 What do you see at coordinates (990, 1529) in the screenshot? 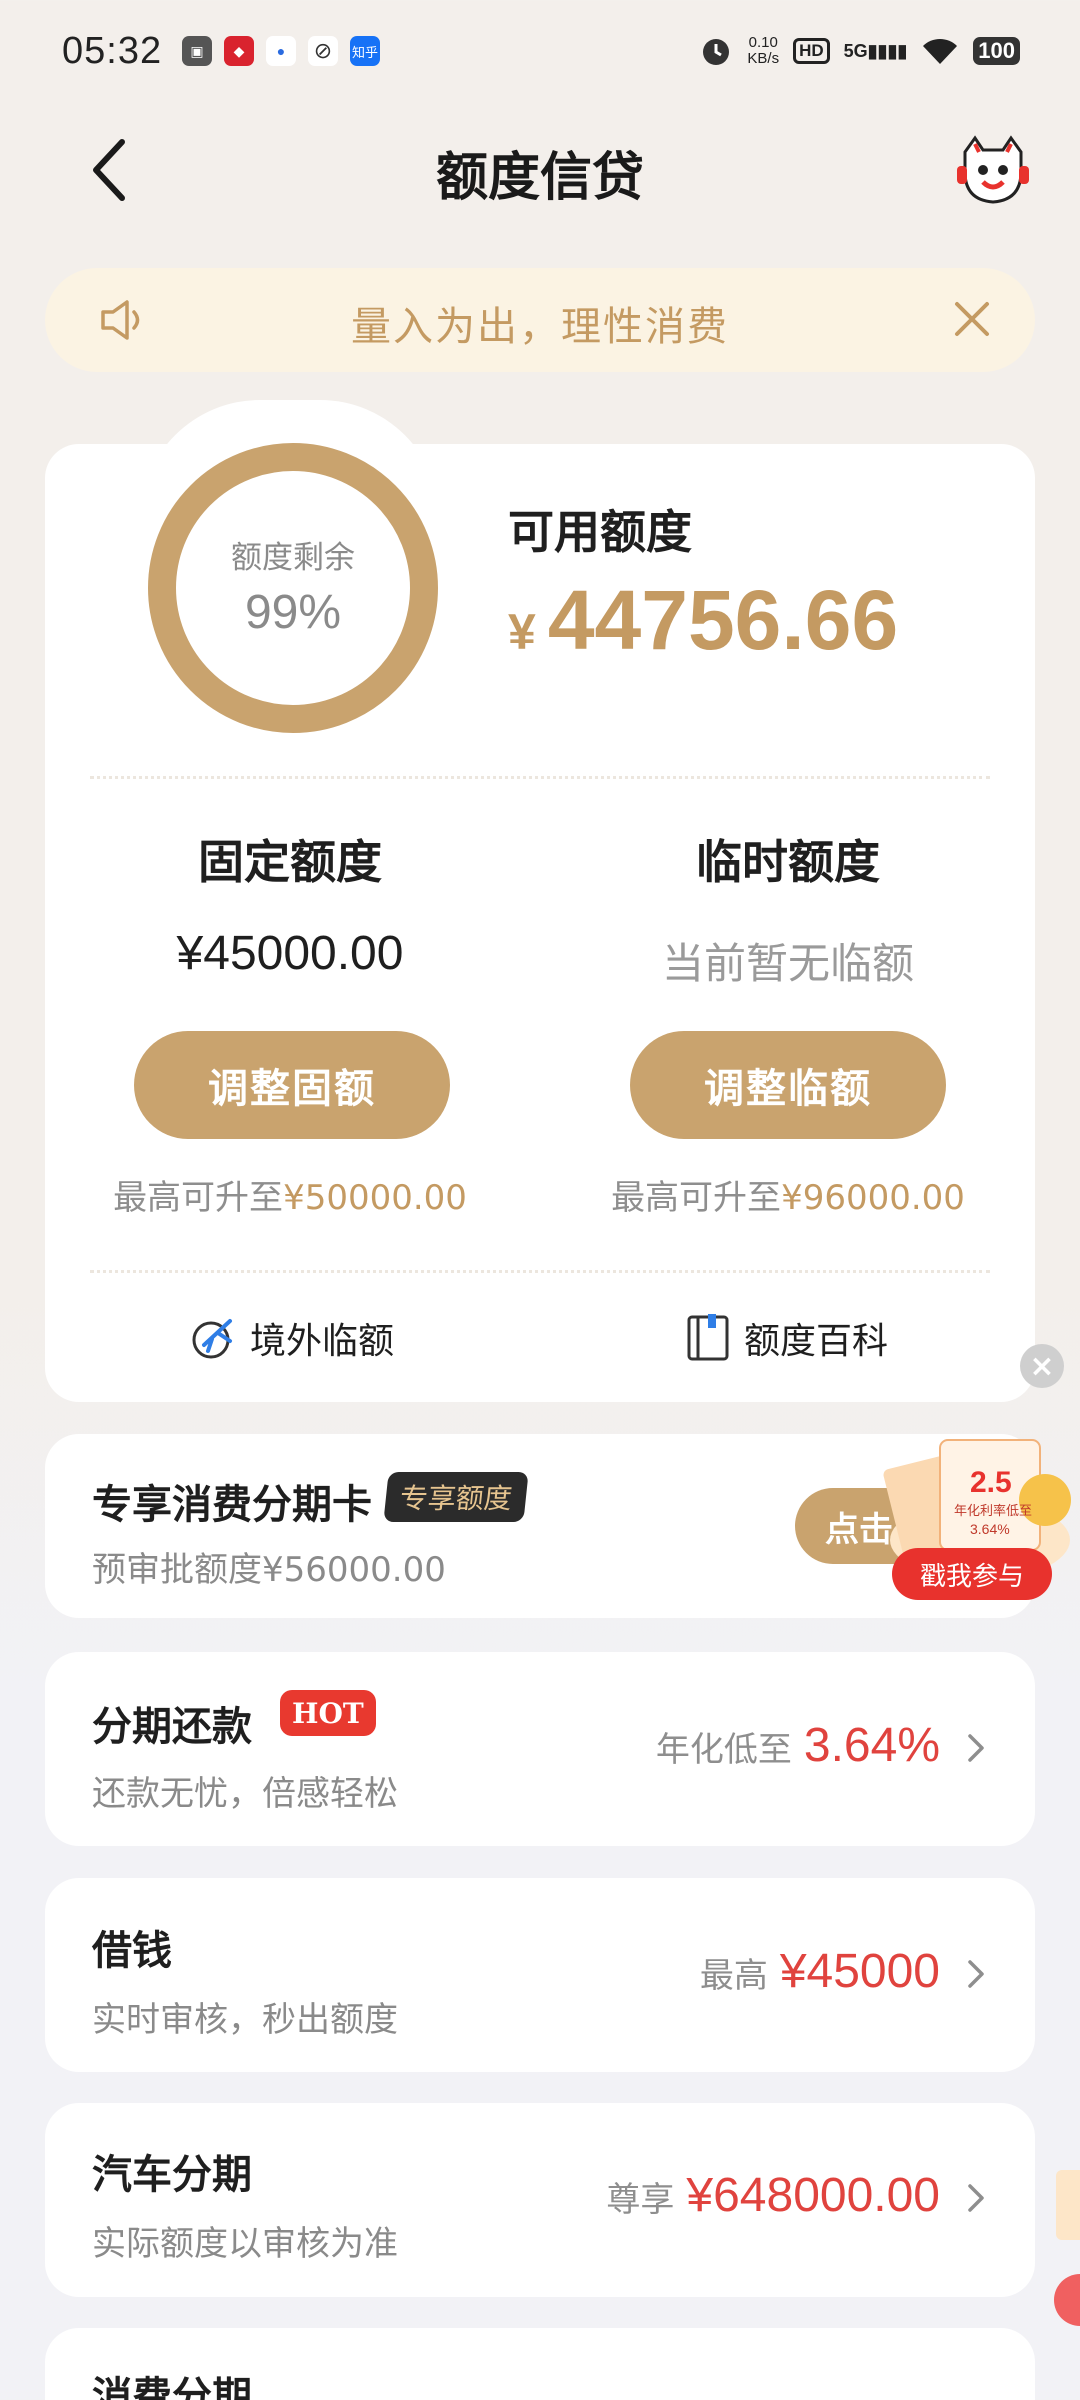
I see `promo-rate: 3.64%` at bounding box center [990, 1529].